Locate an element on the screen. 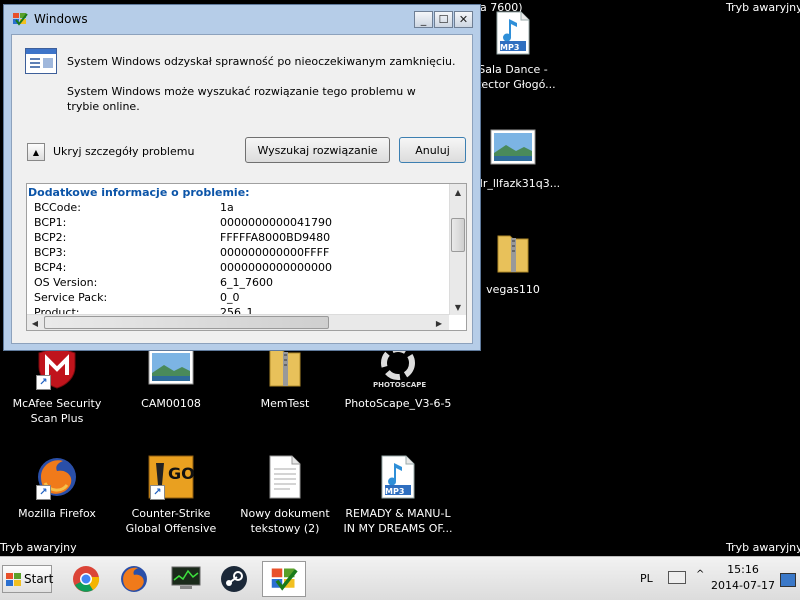 The image size is (800, 600). csgo-icon: GO ↗ is located at coordinates (171, 477).